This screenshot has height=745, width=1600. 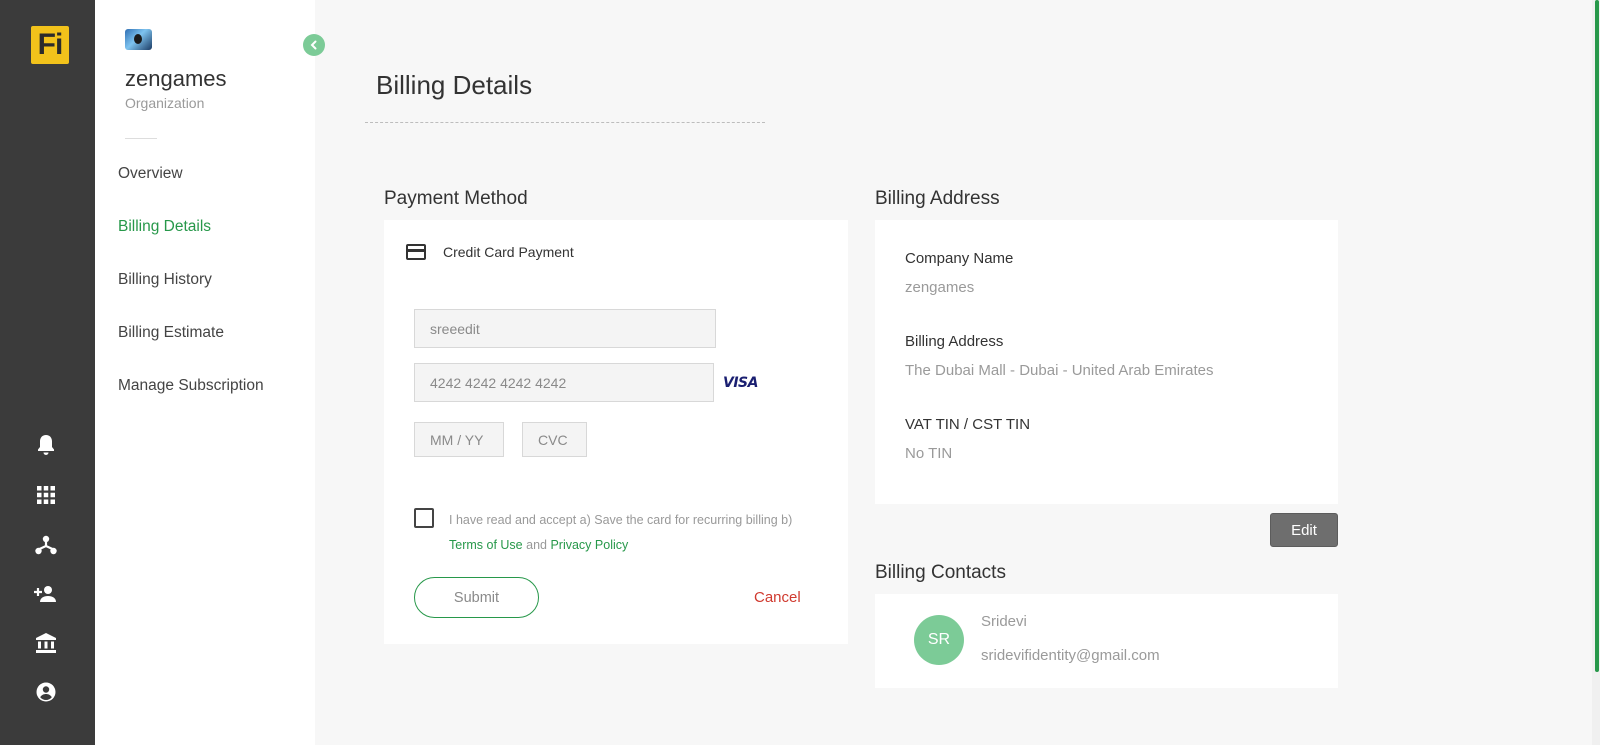 I want to click on account-icon, so click(x=46, y=692).